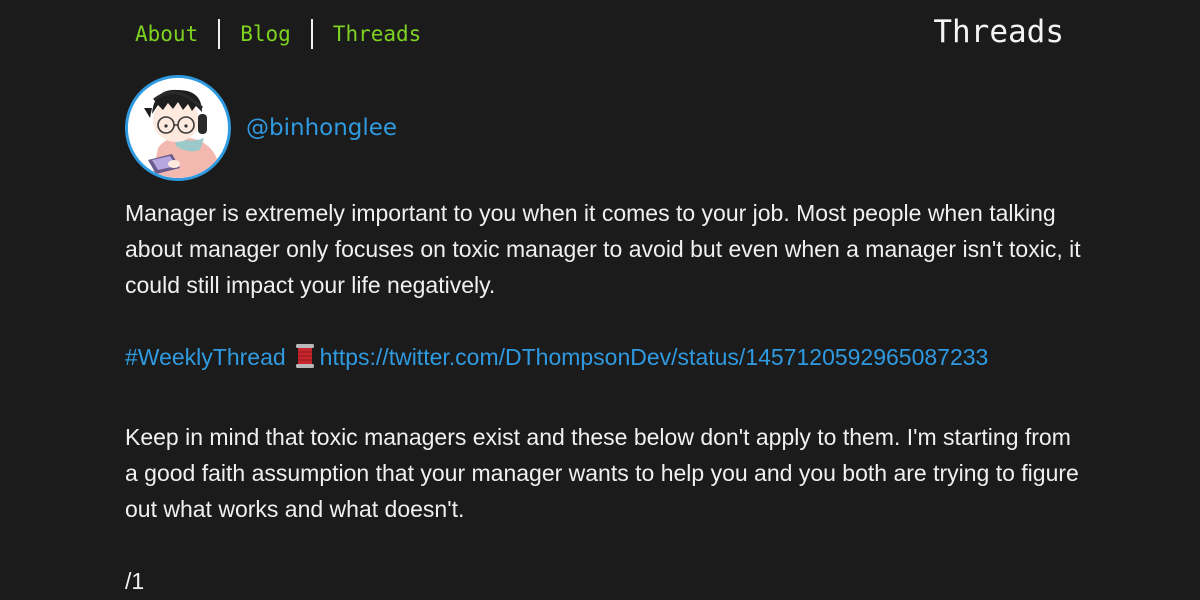 The width and height of the screenshot is (1200, 600). What do you see at coordinates (205, 357) in the screenshot?
I see `hashtag-link: #WeeklyThread` at bounding box center [205, 357].